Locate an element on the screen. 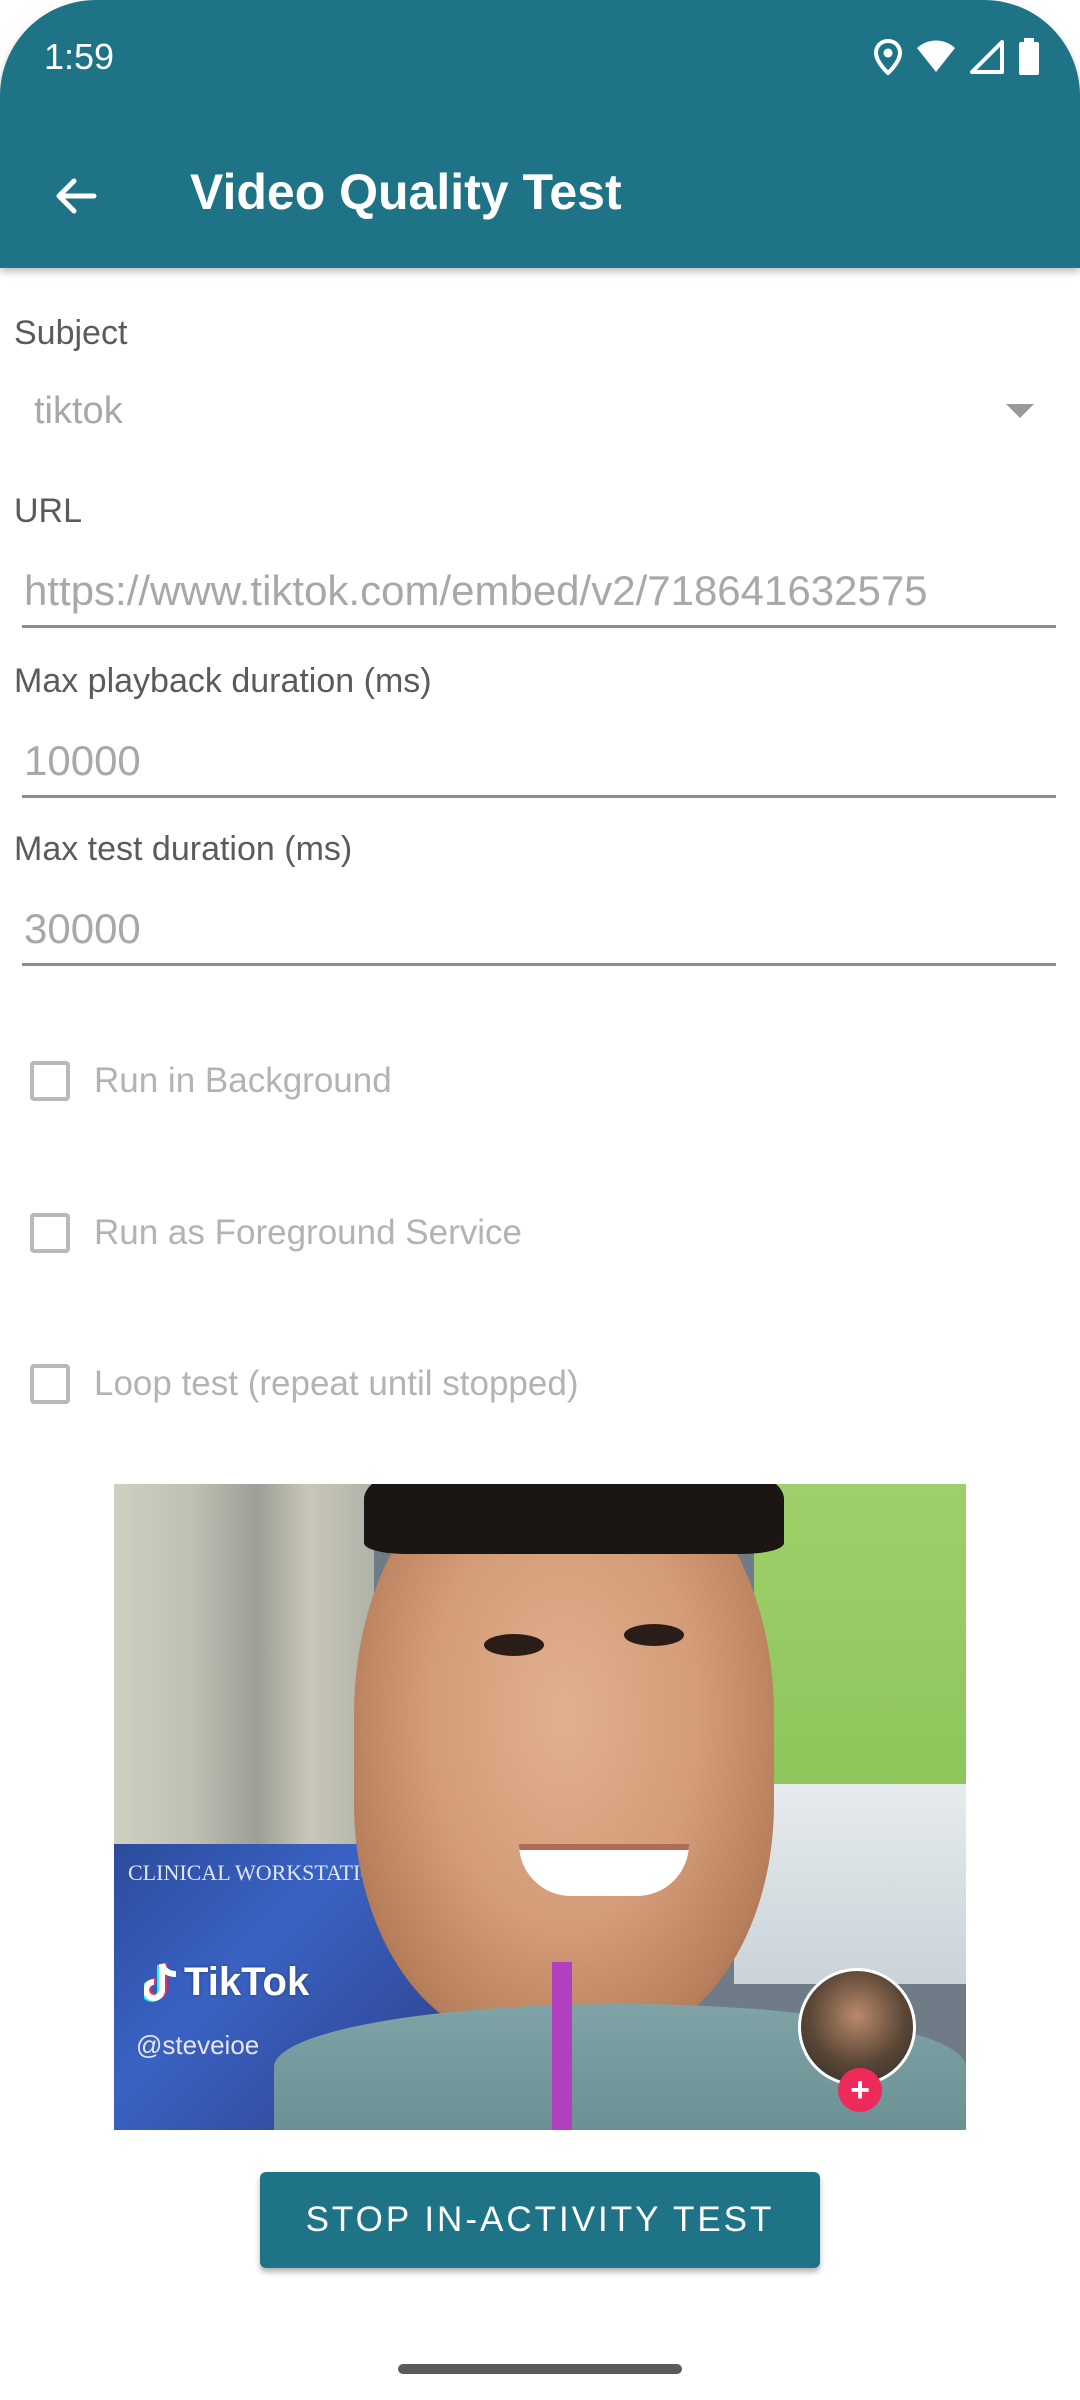  dropdown-arrow-icon is located at coordinates (1020, 411).